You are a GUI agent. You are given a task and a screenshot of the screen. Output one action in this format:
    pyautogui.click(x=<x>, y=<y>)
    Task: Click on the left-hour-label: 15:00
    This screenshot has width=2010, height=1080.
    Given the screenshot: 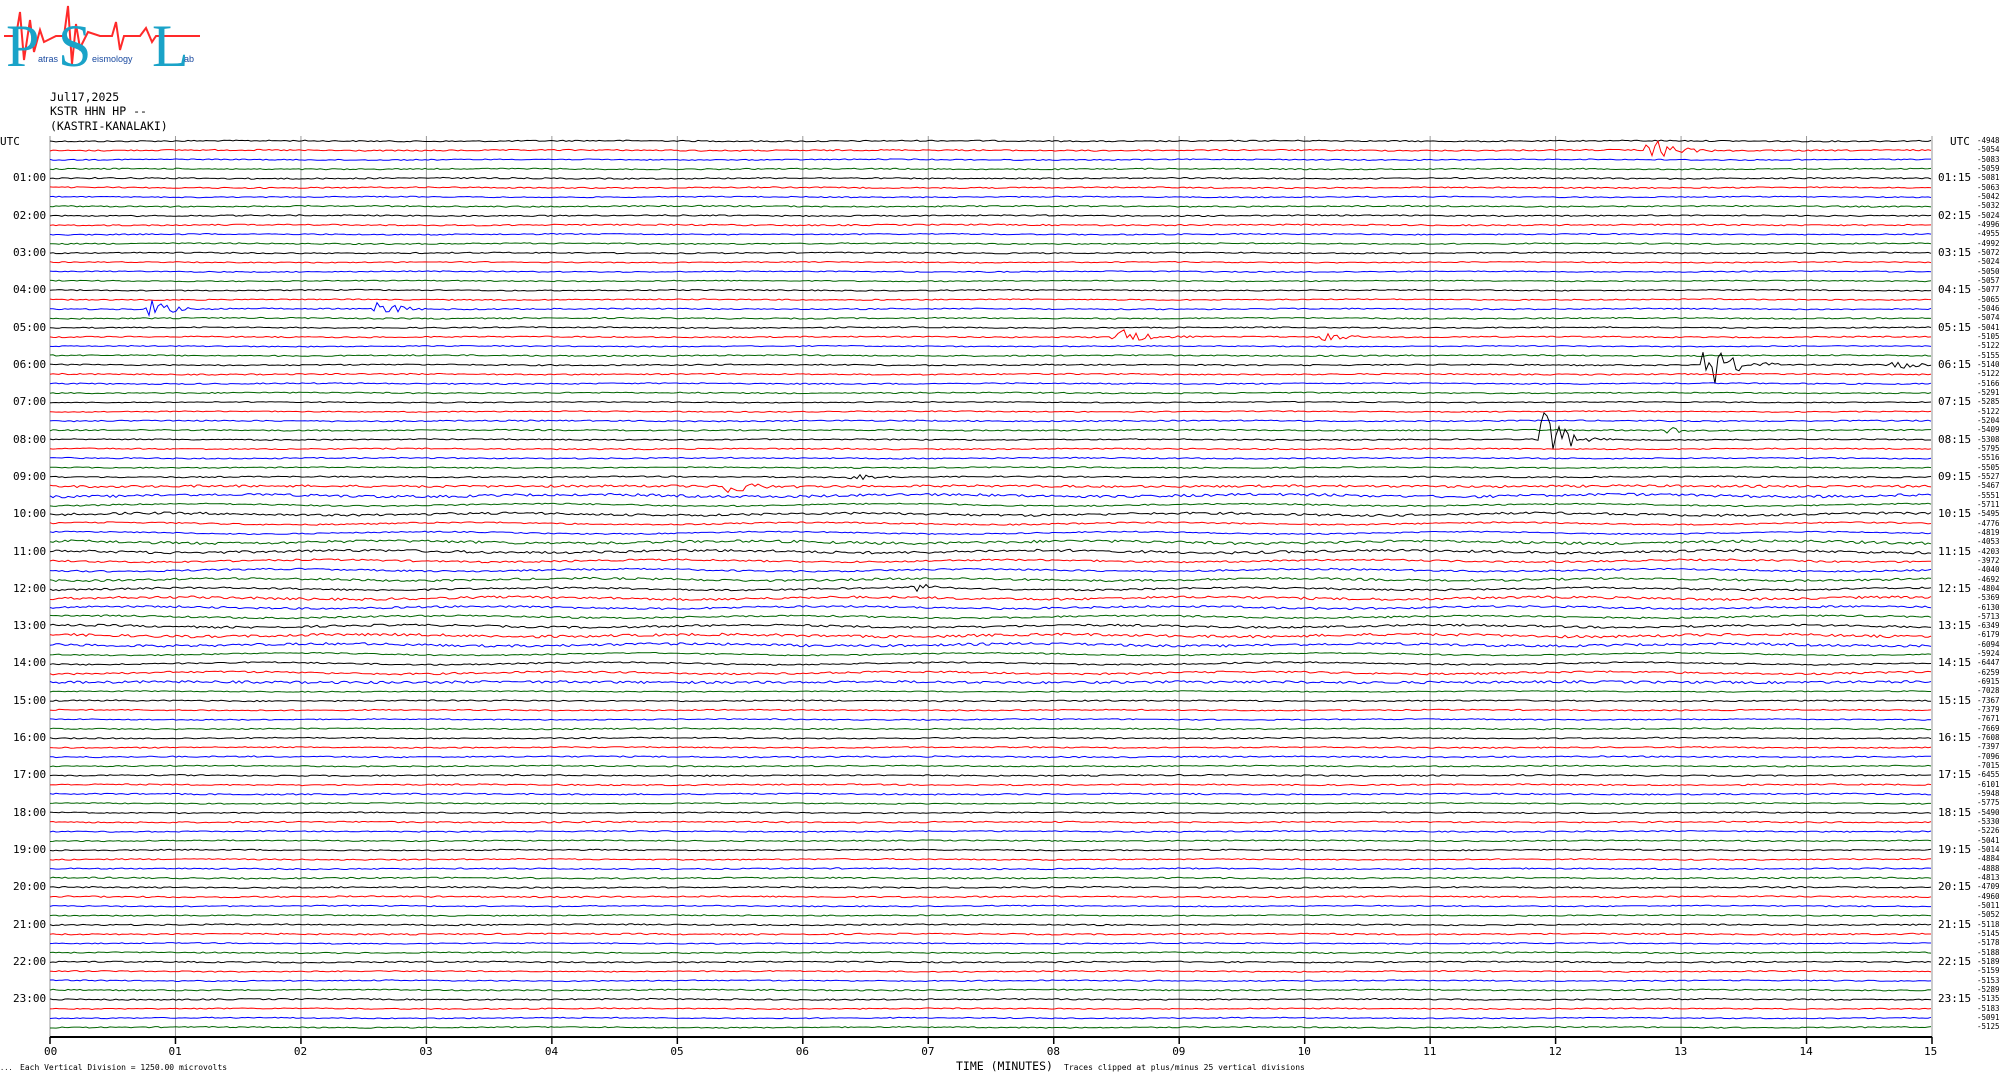 What is the action you would take?
    pyautogui.click(x=30, y=700)
    